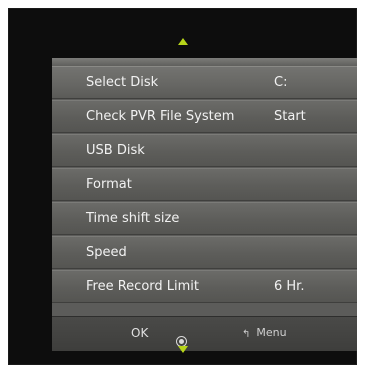 The width and height of the screenshot is (365, 376). What do you see at coordinates (204, 184) in the screenshot?
I see `menu-item-format: Format` at bounding box center [204, 184].